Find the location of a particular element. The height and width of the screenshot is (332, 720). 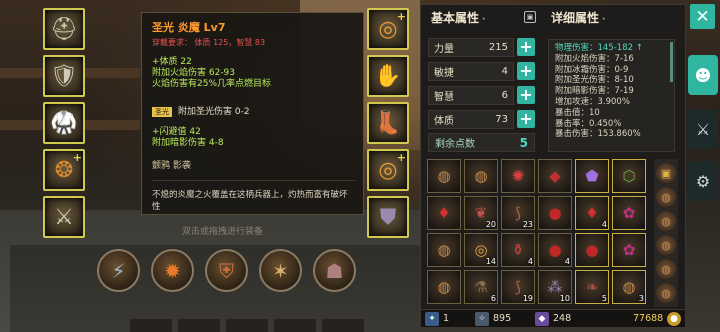

detail-stat: 附加暗影伤害：7-19 is located at coordinates (594, 91).